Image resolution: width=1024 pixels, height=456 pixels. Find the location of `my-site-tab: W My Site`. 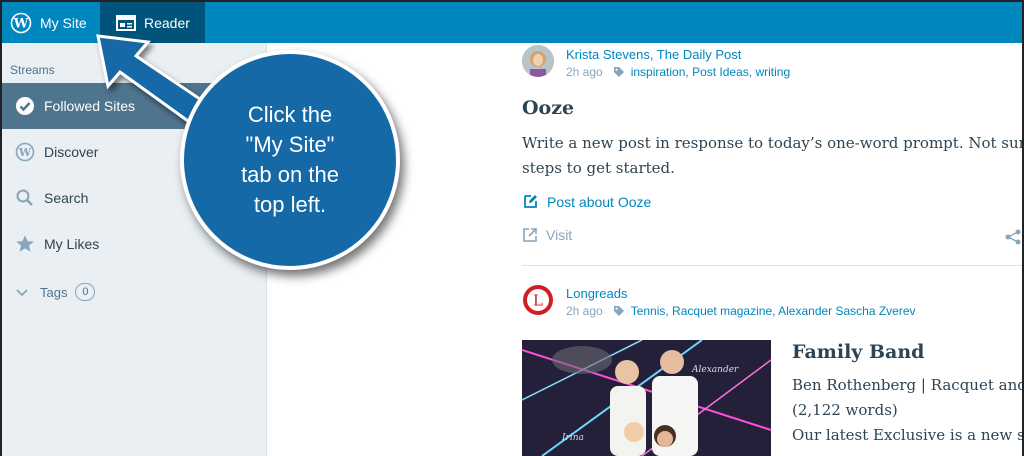

my-site-tab: W My Site is located at coordinates (51, 22).